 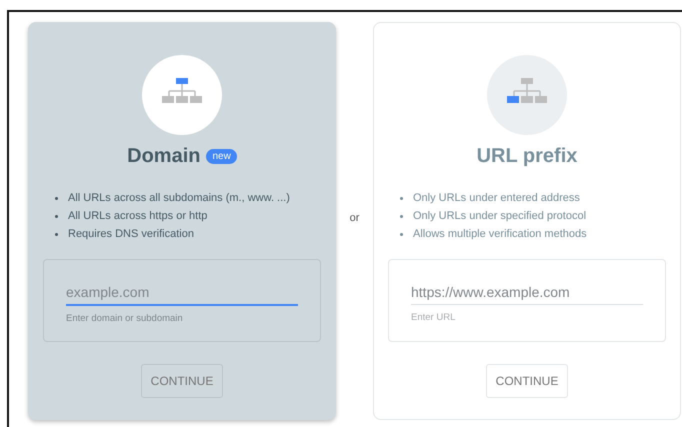 I want to click on option-title: URL prefix, so click(x=527, y=156).